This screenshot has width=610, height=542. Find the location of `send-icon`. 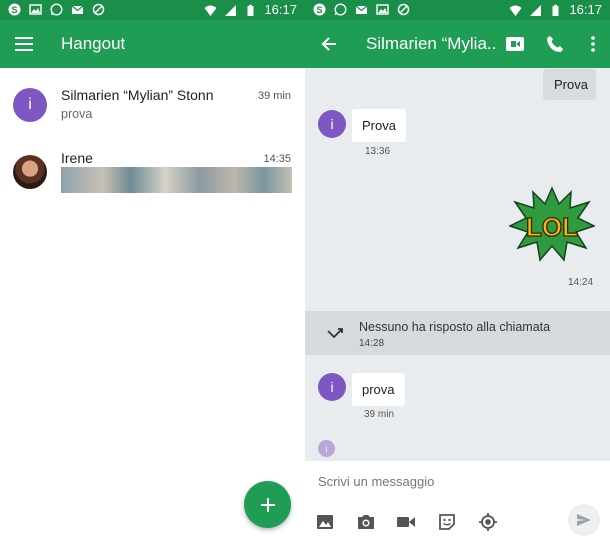

send-icon is located at coordinates (584, 520).